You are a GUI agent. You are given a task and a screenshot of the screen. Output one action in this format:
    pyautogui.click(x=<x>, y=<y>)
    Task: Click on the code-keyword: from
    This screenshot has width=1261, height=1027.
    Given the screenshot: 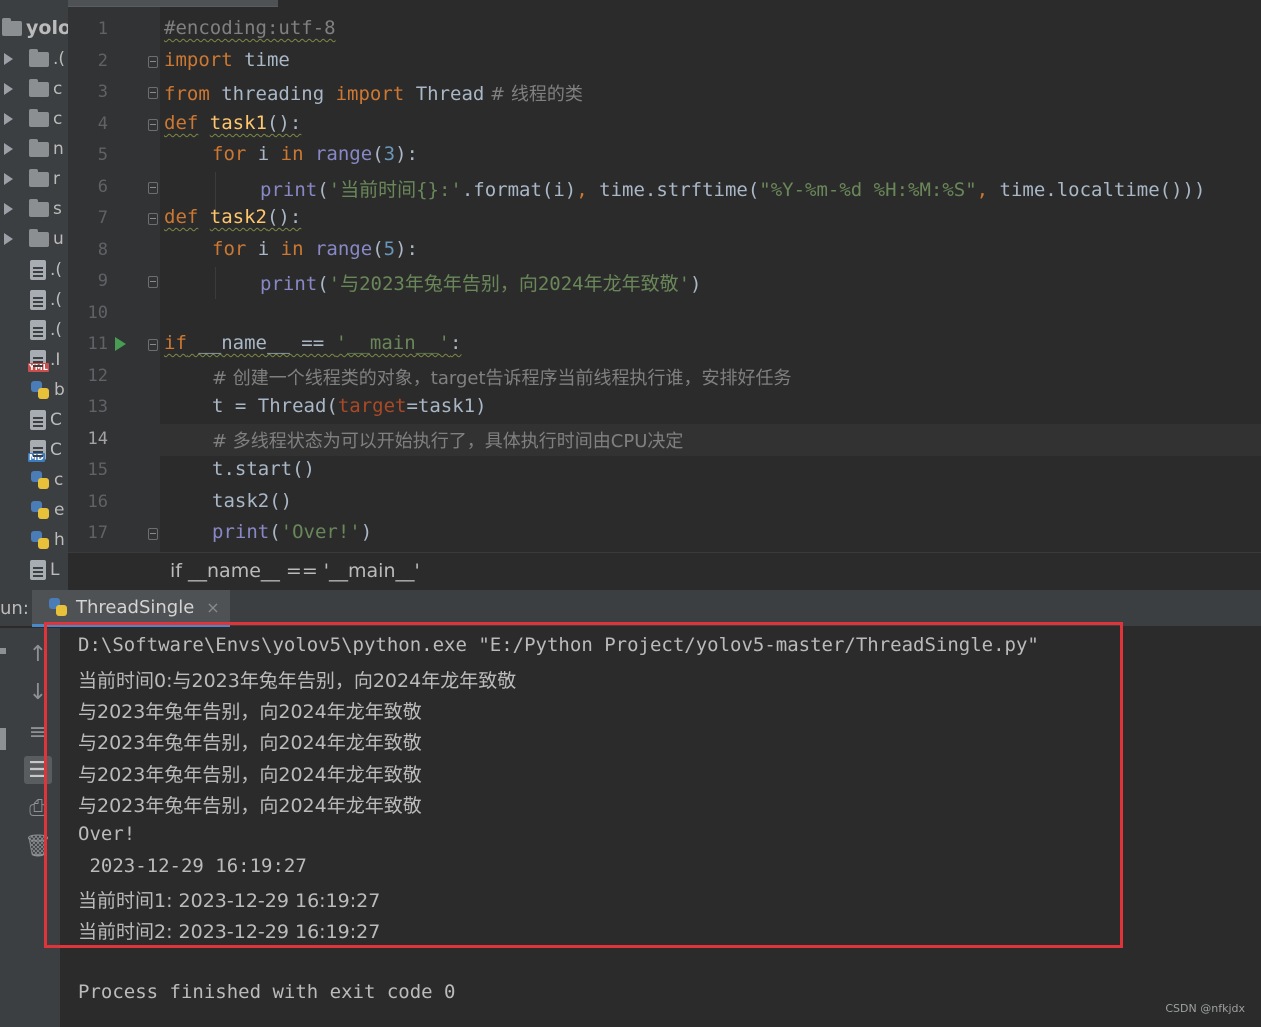 What is the action you would take?
    pyautogui.click(x=187, y=94)
    